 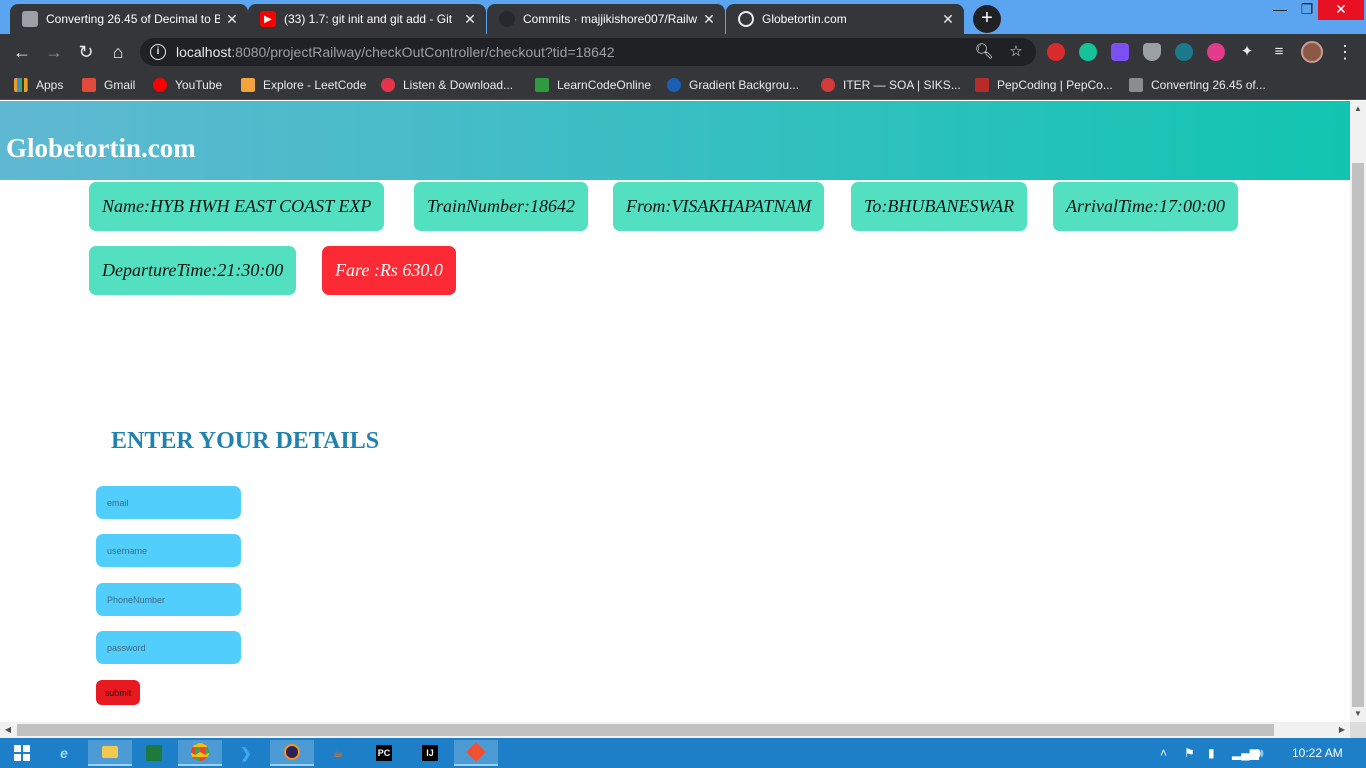 What do you see at coordinates (604, 85) in the screenshot?
I see `bookmark-label: LearnCodeOnline` at bounding box center [604, 85].